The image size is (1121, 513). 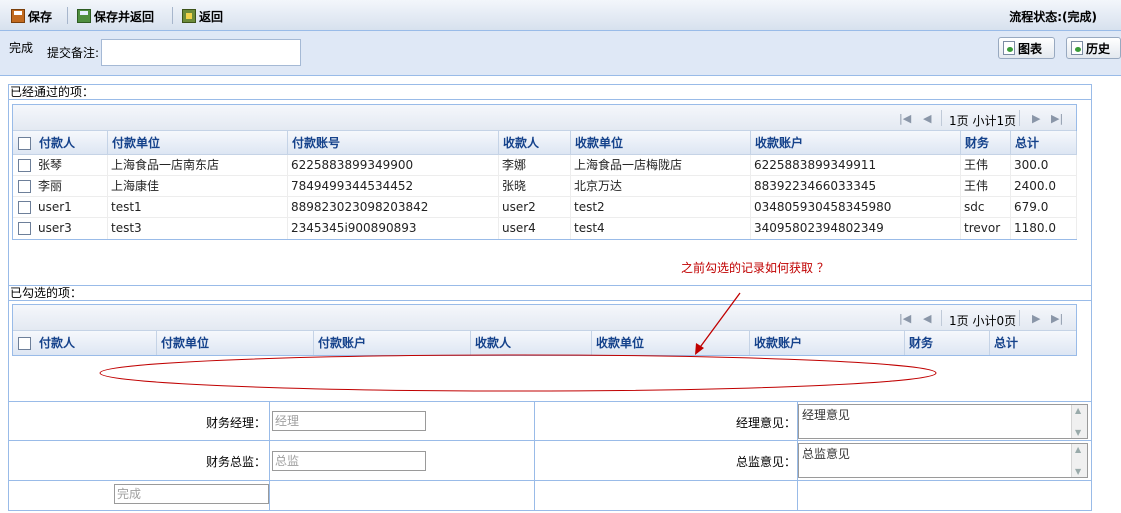 What do you see at coordinates (550, 461) in the screenshot?
I see `form-row: 财务总监： 总监 总监意见： 总监意见` at bounding box center [550, 461].